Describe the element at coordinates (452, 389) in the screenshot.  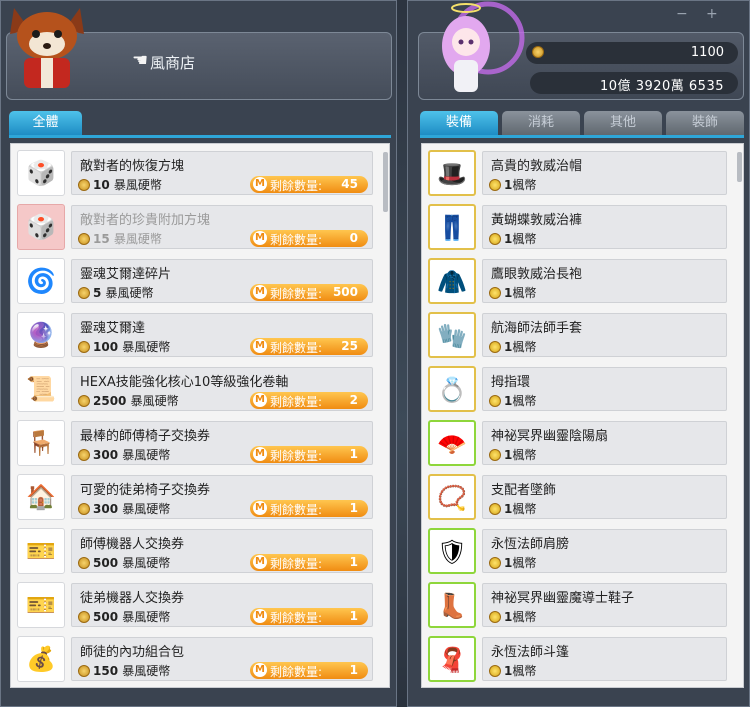
I see `item-icon-frame: 💍` at that location.